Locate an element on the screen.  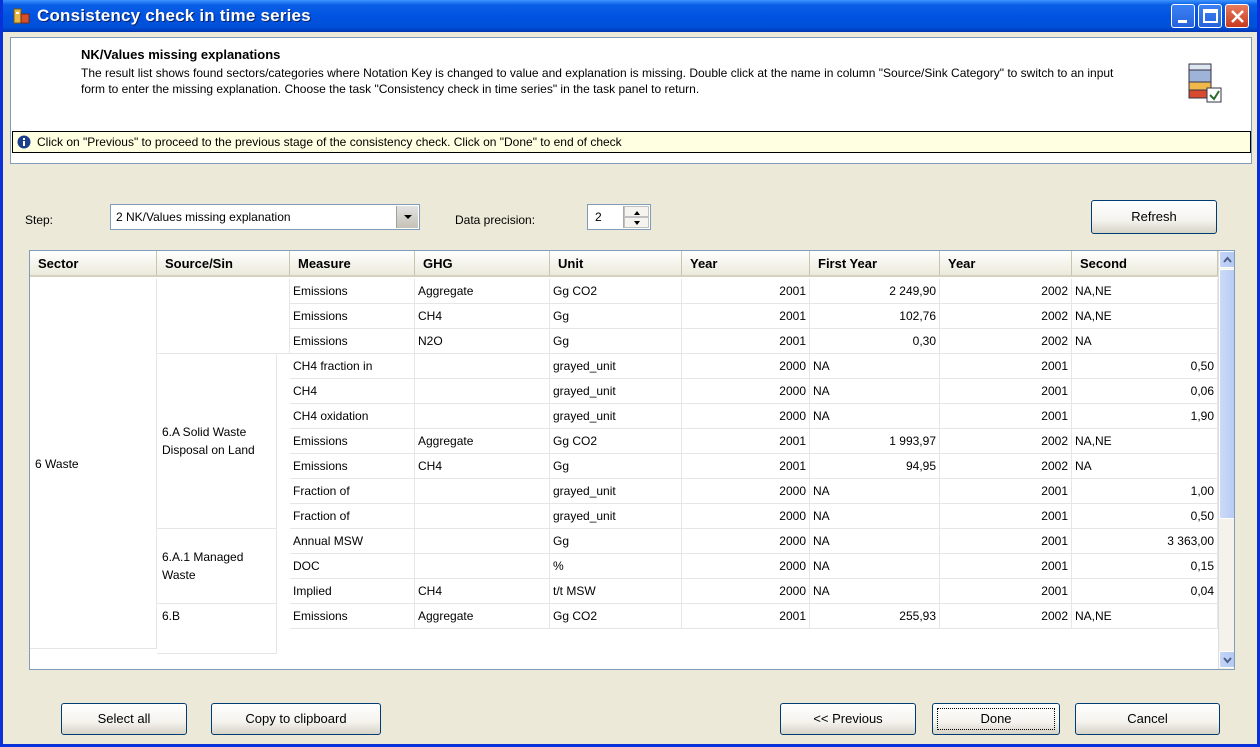
app-icon is located at coordinates (21, 16).